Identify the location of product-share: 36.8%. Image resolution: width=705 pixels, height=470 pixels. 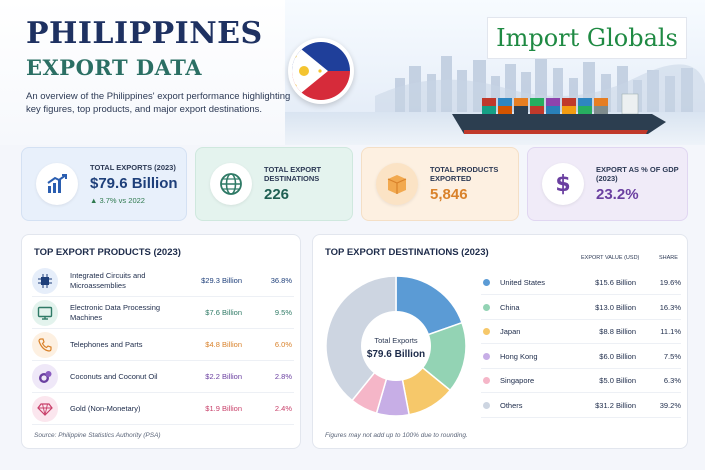
(281, 280).